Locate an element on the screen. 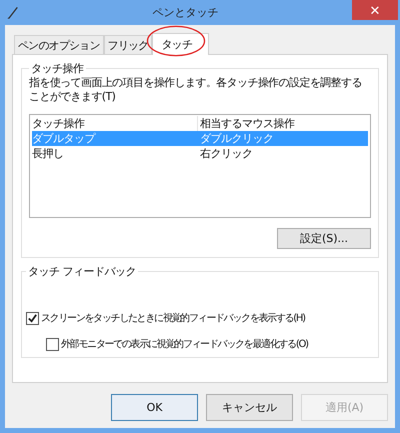 This screenshot has height=433, width=400. description-text: 指を使って画面上の項目を操作します。各タッチ操作の設定を調整することができます(T) is located at coordinates (196, 90).